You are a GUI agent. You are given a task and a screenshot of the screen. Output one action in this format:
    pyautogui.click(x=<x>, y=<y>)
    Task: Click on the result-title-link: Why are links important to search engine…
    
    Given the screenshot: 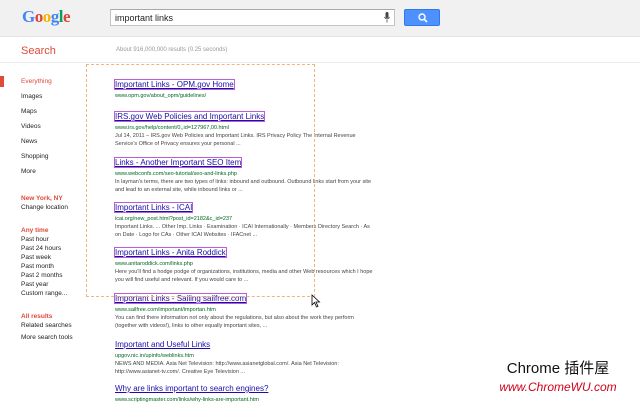 What is the action you would take?
    pyautogui.click(x=191, y=388)
    